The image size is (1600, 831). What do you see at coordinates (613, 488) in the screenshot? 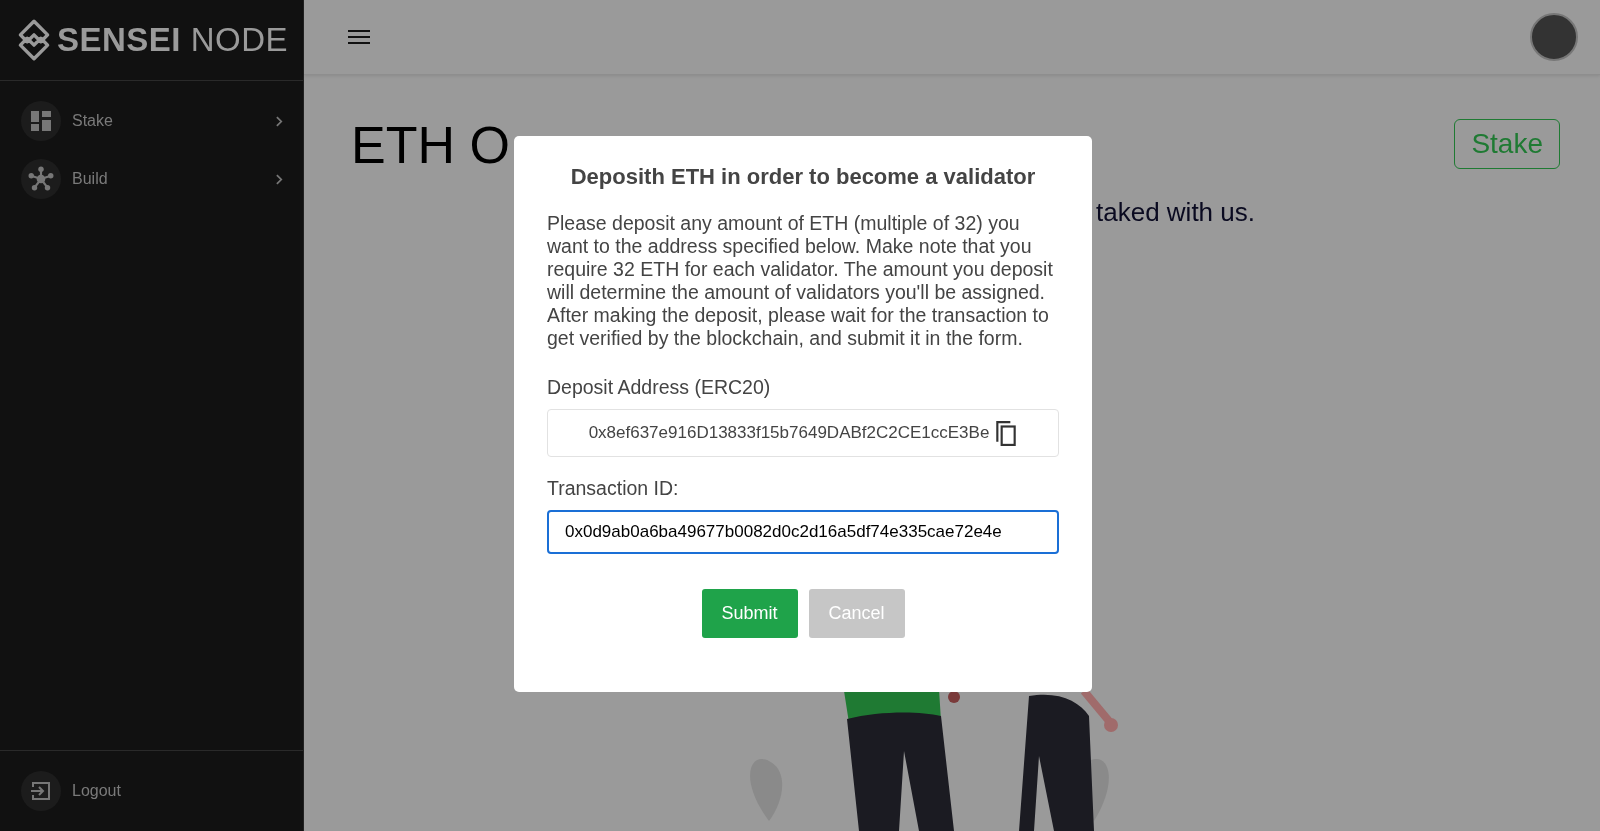
I see `field-label: Transaction ID:` at bounding box center [613, 488].